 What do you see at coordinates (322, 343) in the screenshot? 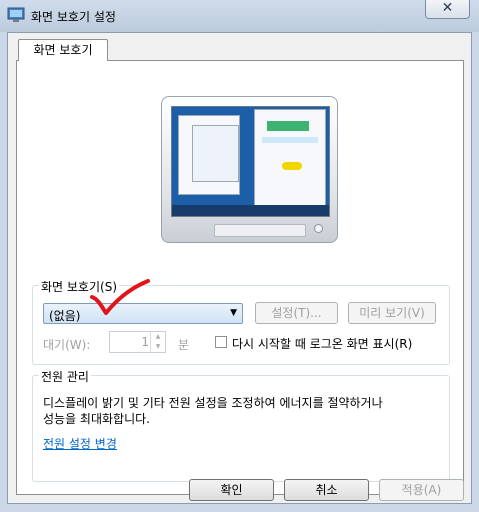
I see `logon-screen-checkbox-label: 다시 시작할 때 로그온 화면 표시(R)` at bounding box center [322, 343].